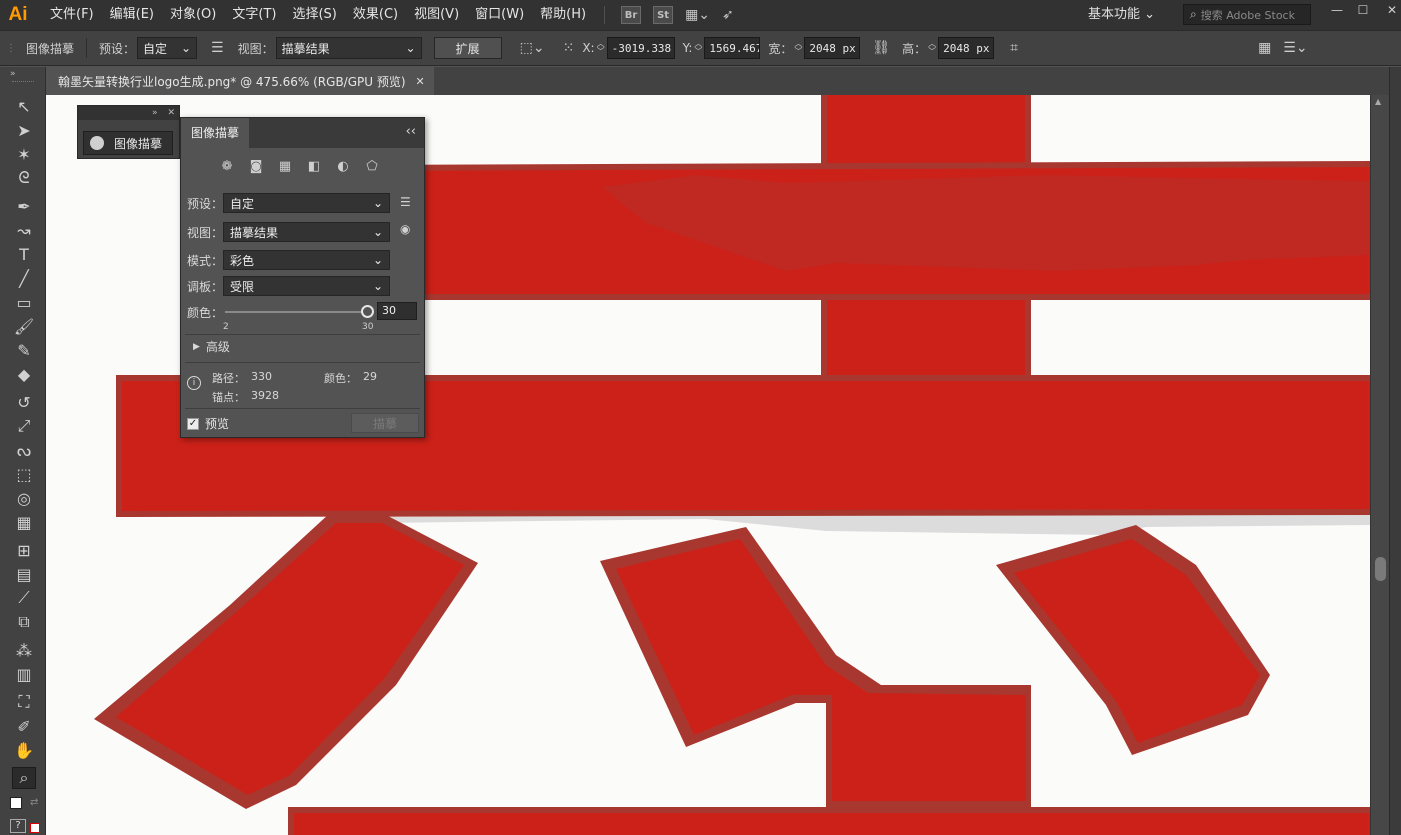 The width and height of the screenshot is (1401, 835). Describe the element at coordinates (18, 826) in the screenshot. I see `help-icon: ?` at that location.